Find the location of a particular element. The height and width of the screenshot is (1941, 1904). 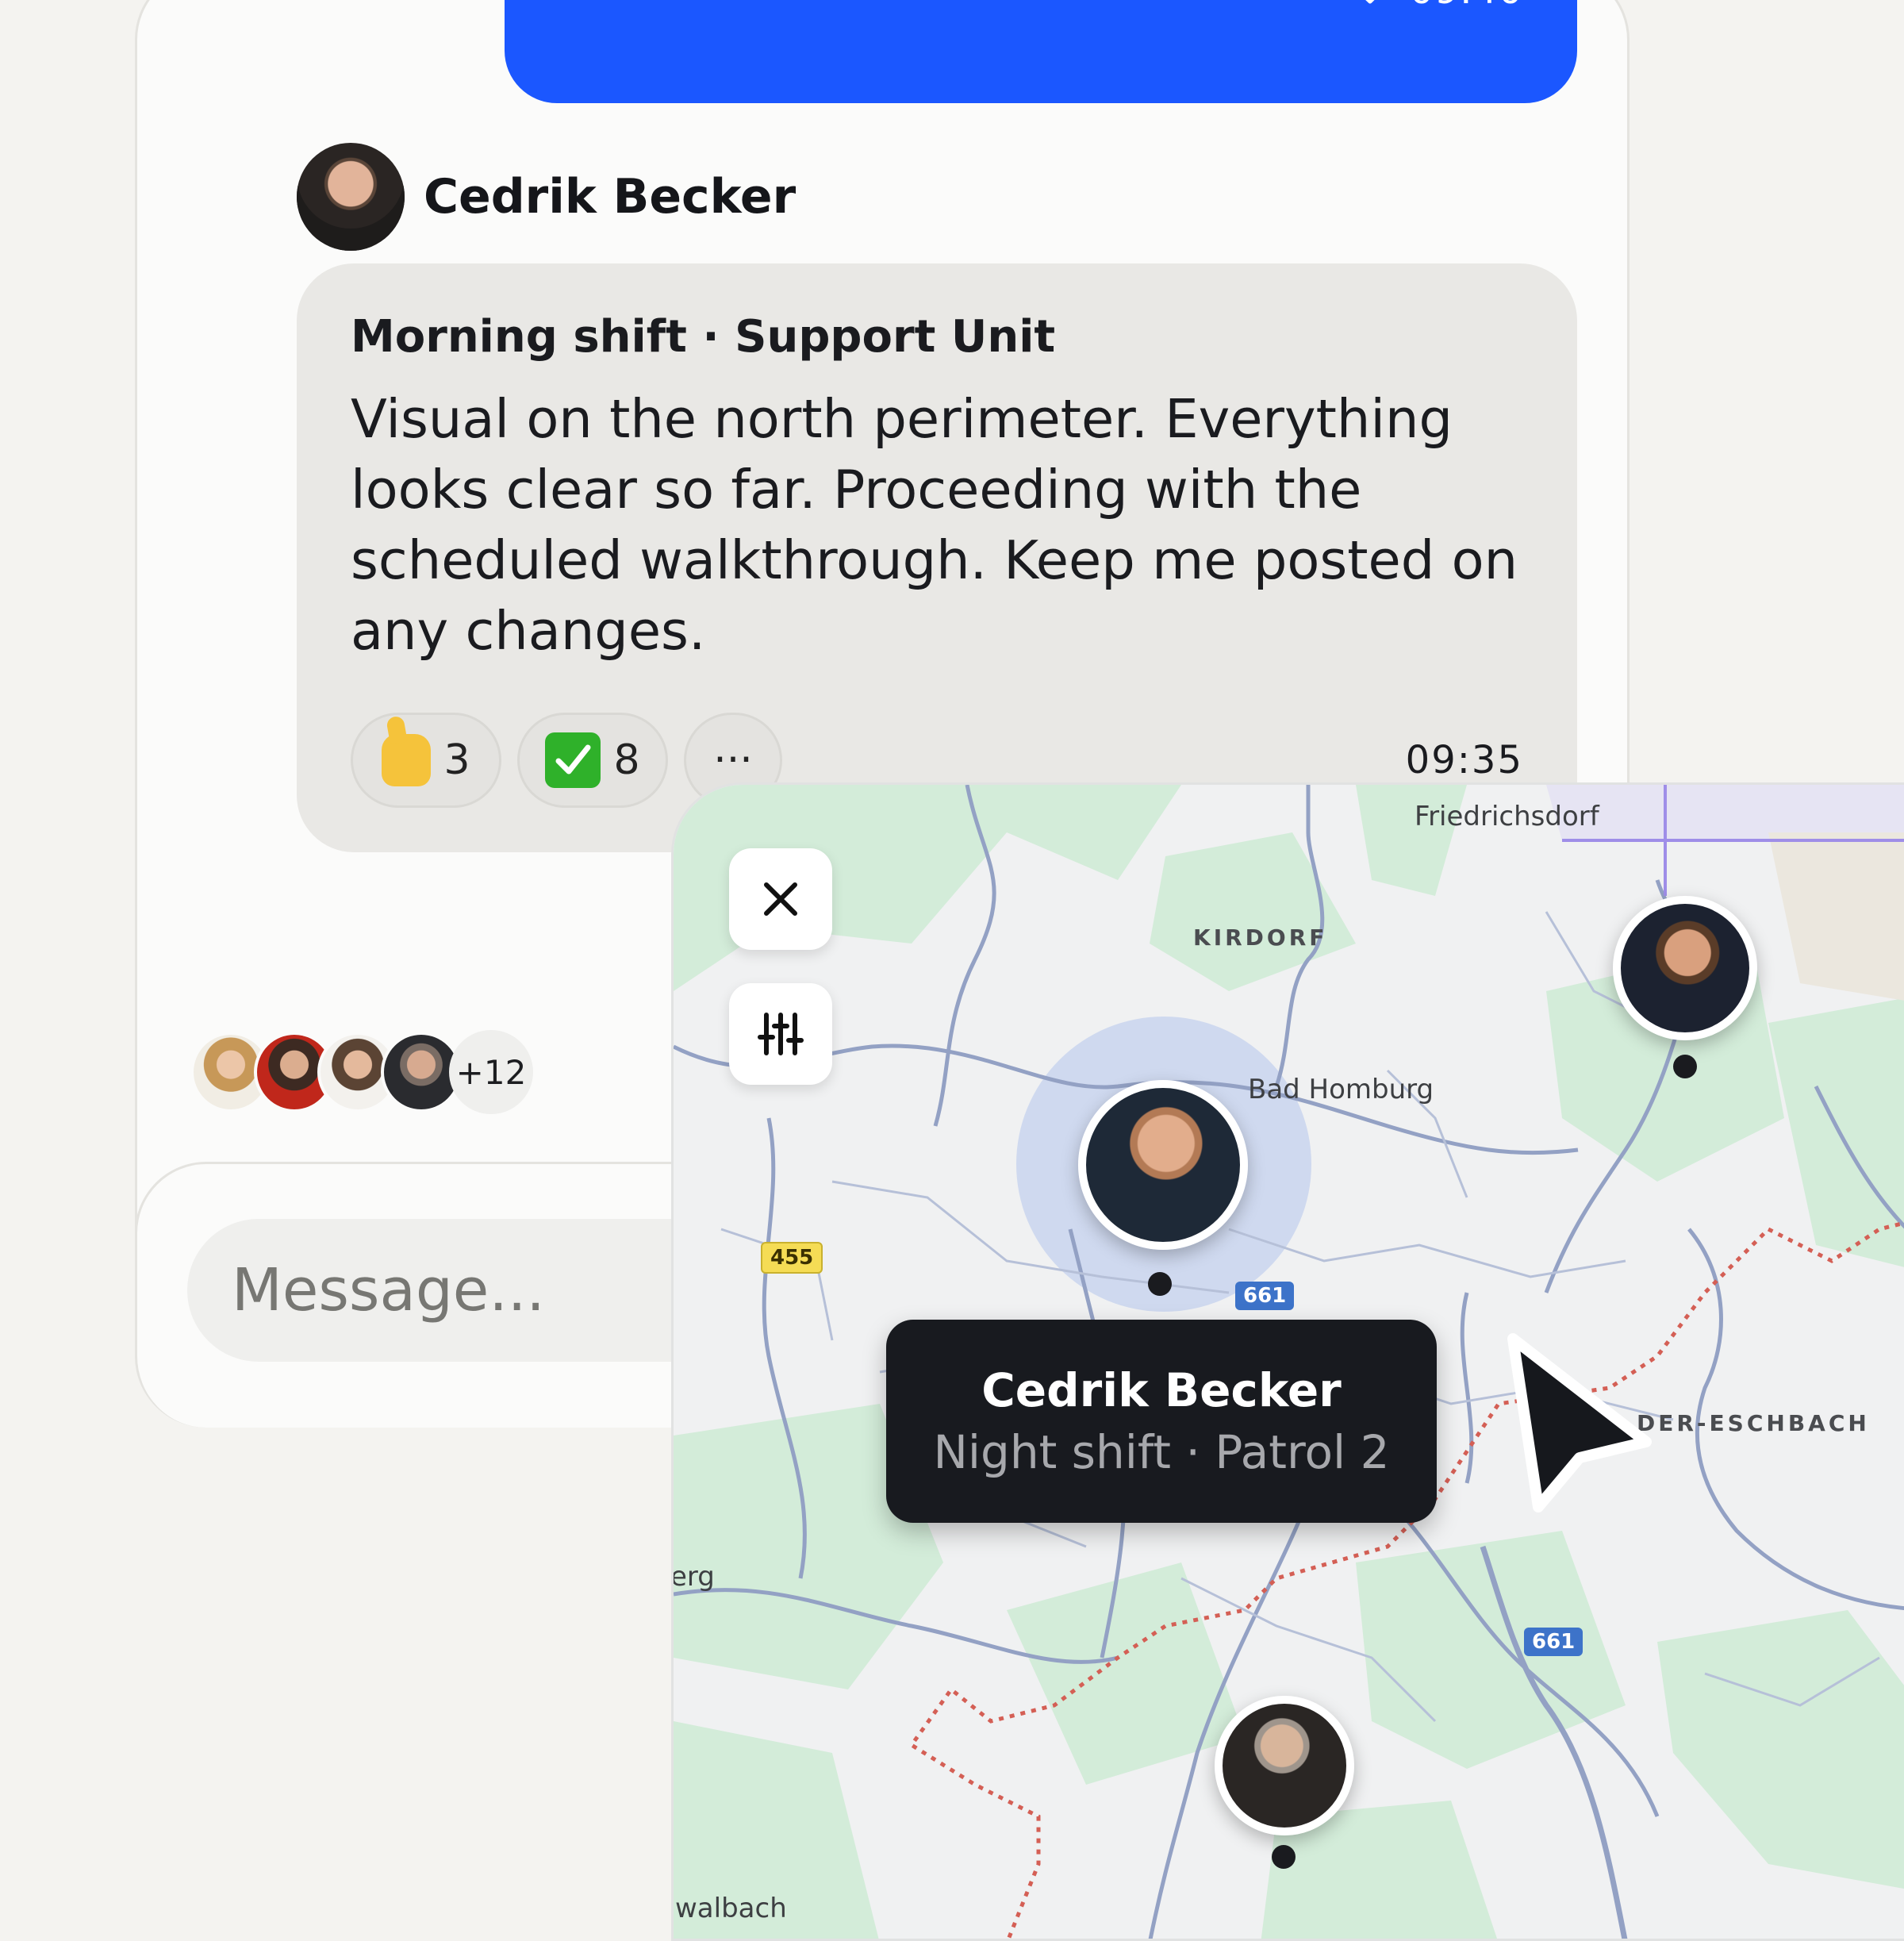

sender-name: Cedrik Becker is located at coordinates (610, 197).